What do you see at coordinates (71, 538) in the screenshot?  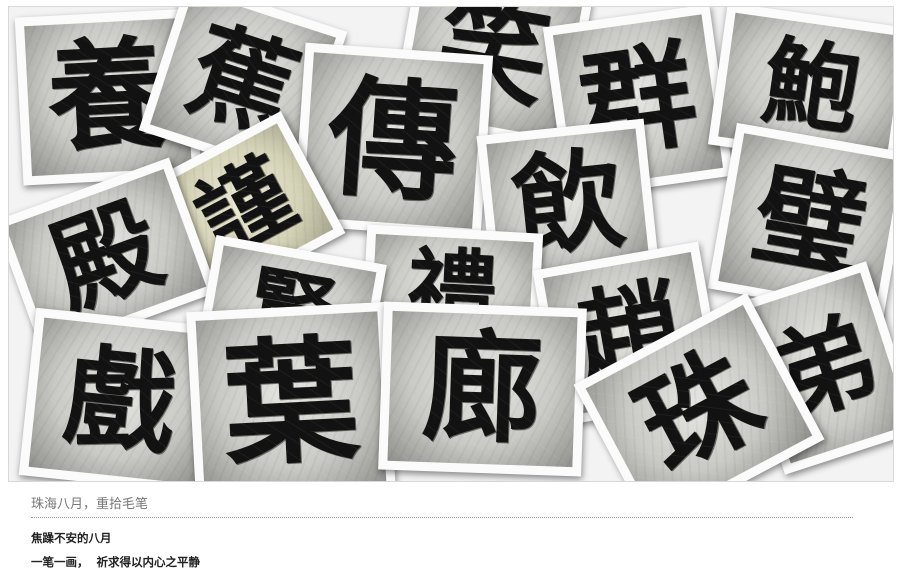 I see `post-text-line-1: 焦躁不安的八月` at bounding box center [71, 538].